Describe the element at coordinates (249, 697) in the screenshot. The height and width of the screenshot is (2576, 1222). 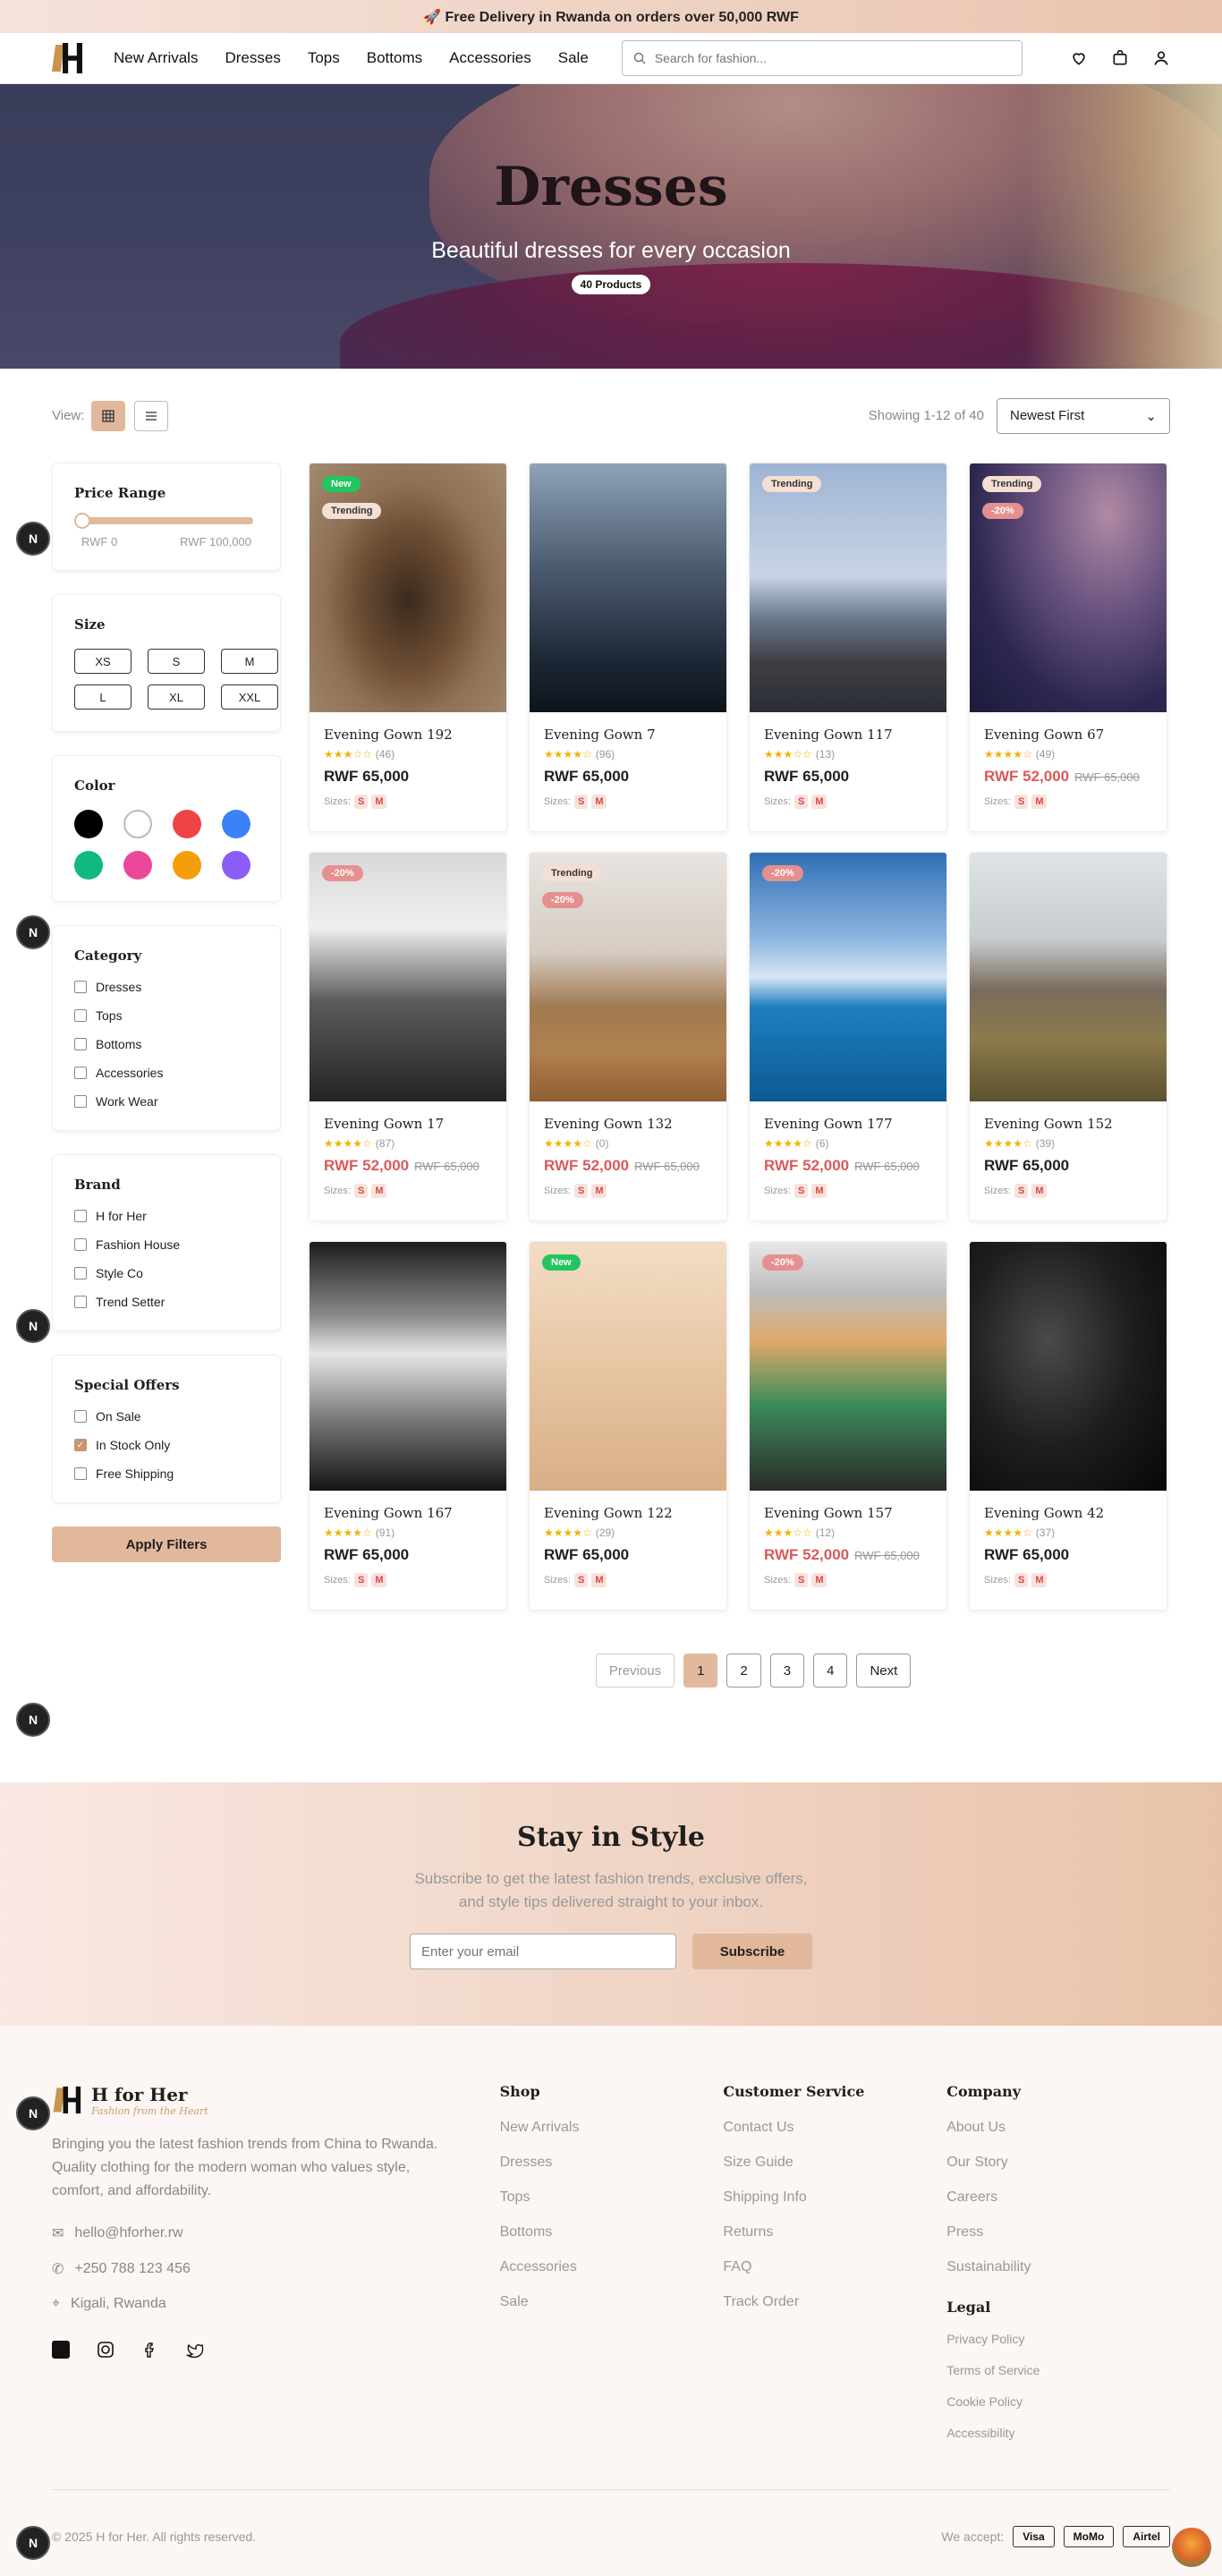
I see `size-option: XXL` at that location.